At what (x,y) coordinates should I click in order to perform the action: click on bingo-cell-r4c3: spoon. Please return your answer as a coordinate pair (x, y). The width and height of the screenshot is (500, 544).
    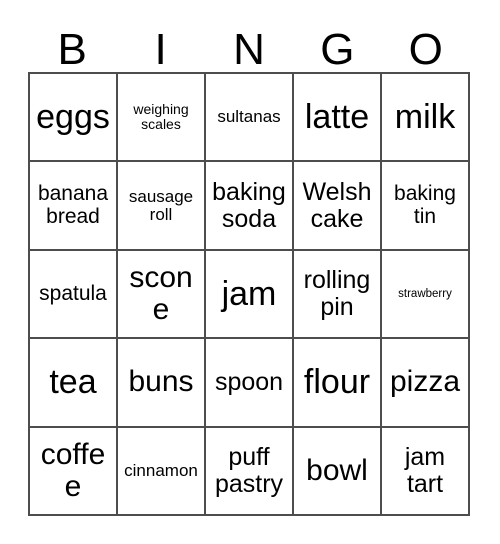
    Looking at the image, I should click on (250, 383).